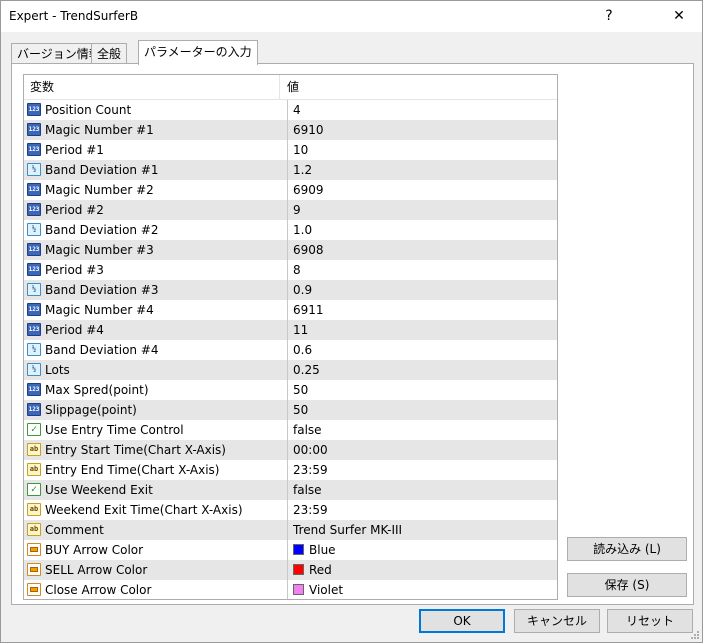 The height and width of the screenshot is (643, 703). Describe the element at coordinates (156, 570) in the screenshot. I see `param-name-cell: SELL Arrow Color` at that location.